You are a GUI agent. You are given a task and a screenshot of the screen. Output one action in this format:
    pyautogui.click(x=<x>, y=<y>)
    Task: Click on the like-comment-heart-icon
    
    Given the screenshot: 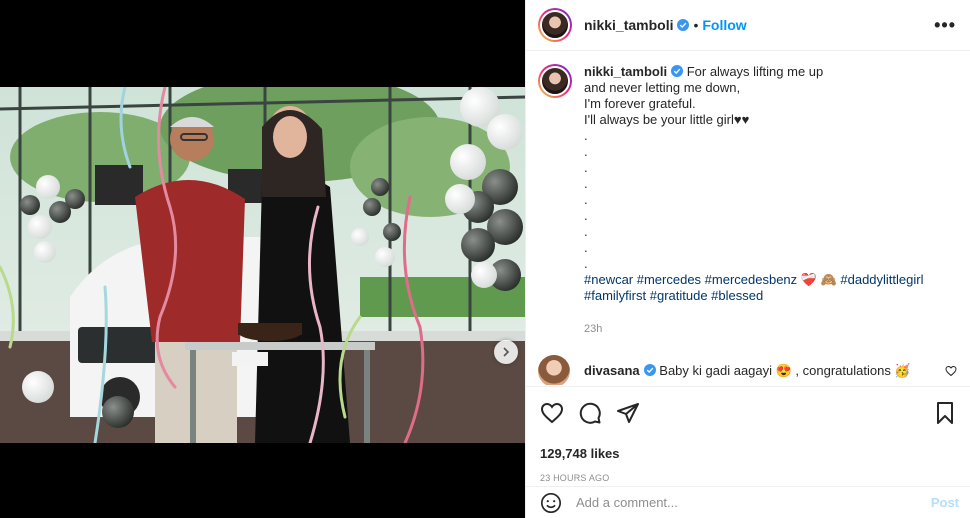 What is the action you would take?
    pyautogui.click(x=951, y=371)
    